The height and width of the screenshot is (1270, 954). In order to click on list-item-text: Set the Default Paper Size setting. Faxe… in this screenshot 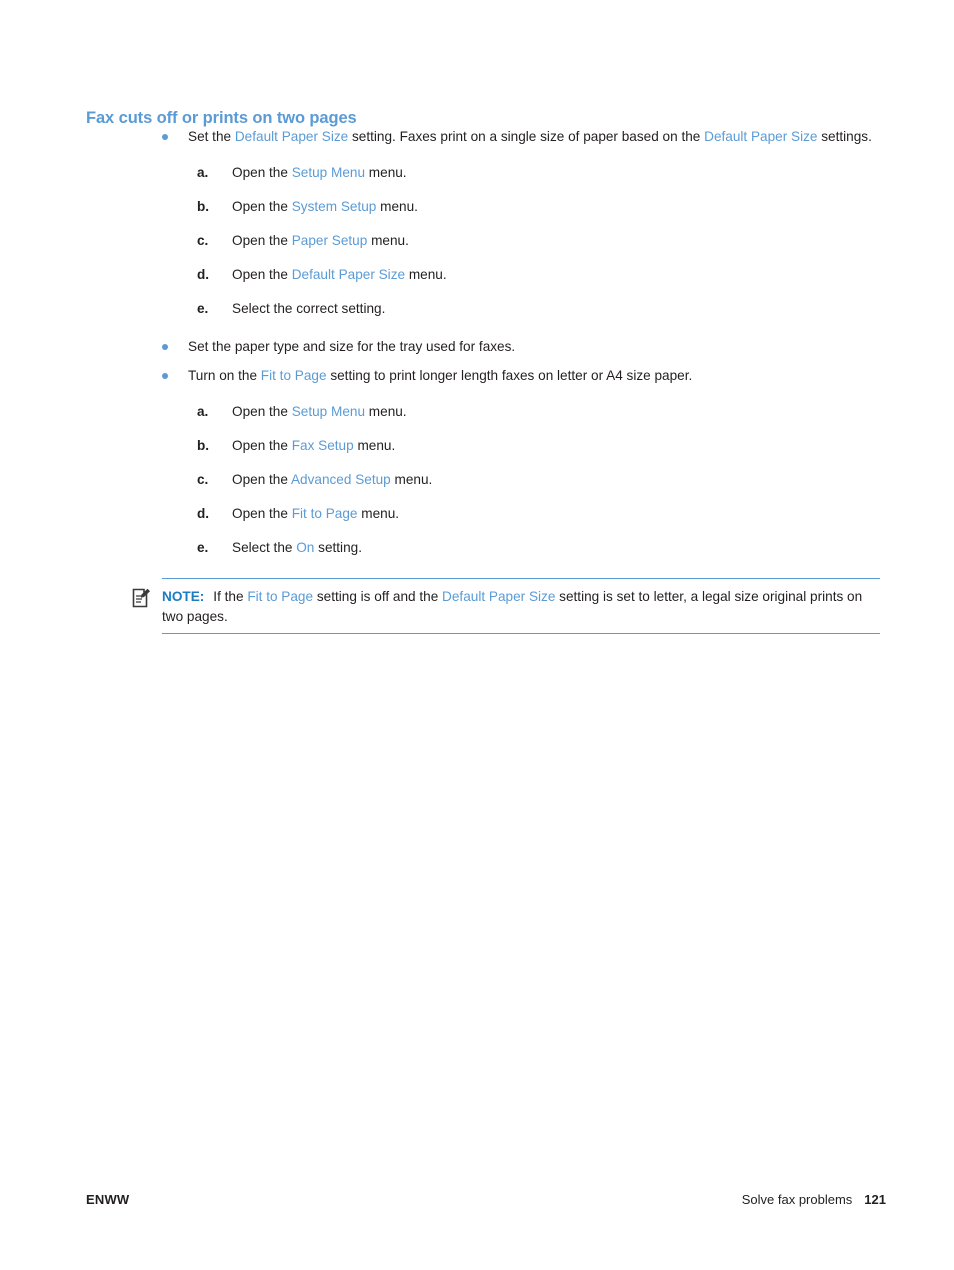, I will do `click(537, 136)`.